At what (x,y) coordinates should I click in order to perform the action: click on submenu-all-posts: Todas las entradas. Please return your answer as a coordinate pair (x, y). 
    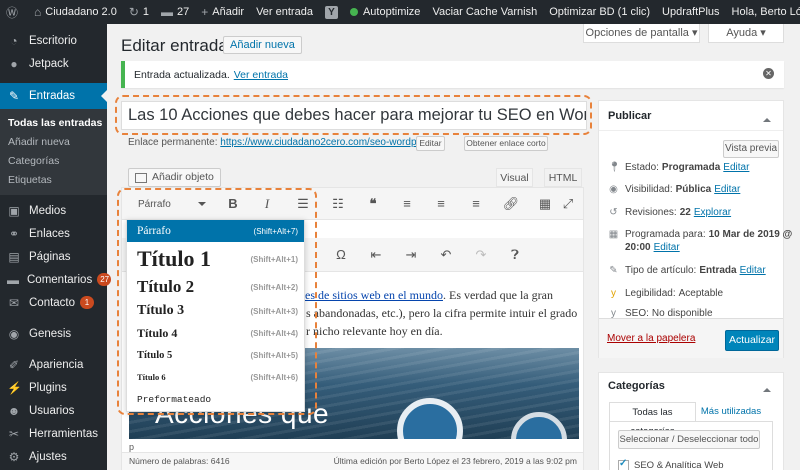
    Looking at the image, I should click on (53, 122).